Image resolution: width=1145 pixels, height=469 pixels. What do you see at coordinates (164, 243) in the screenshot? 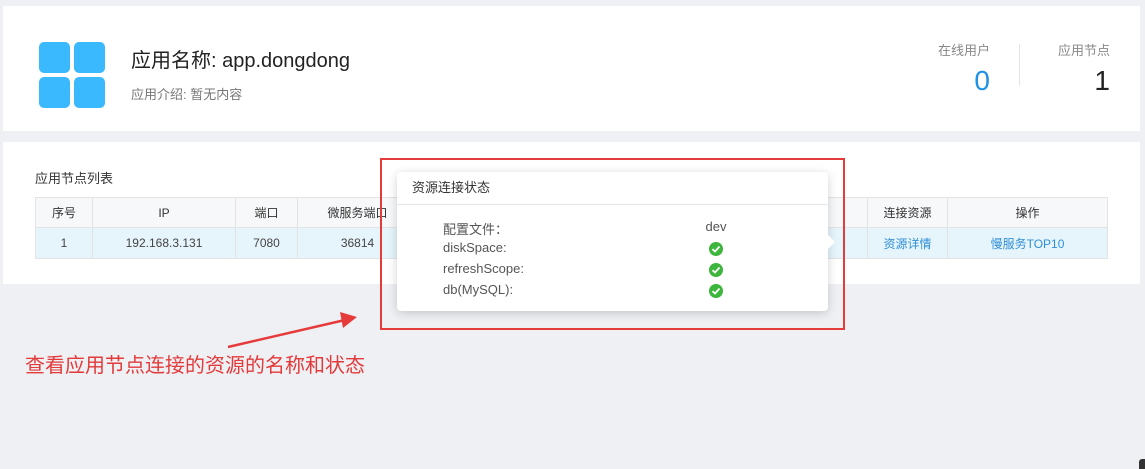
I see `cell-ip: 192.168.3.131` at bounding box center [164, 243].